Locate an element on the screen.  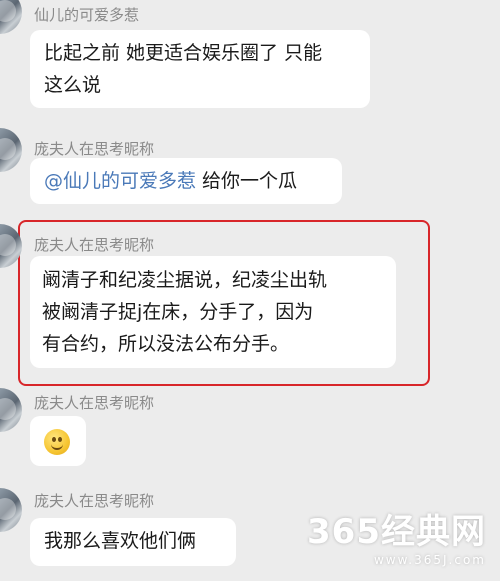
message-line: 被阚清子捉j在床，分手了，因为 is located at coordinates (178, 312).